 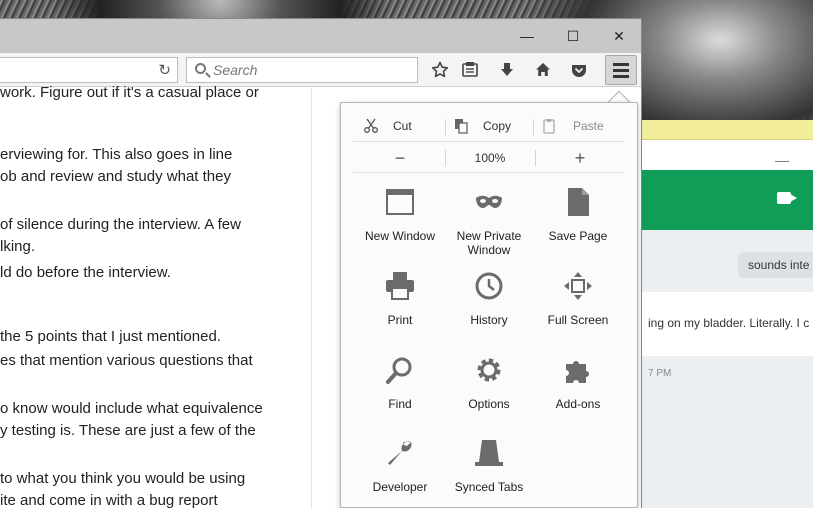 What do you see at coordinates (578, 320) in the screenshot?
I see `full-screen-label: Full Screen` at bounding box center [578, 320].